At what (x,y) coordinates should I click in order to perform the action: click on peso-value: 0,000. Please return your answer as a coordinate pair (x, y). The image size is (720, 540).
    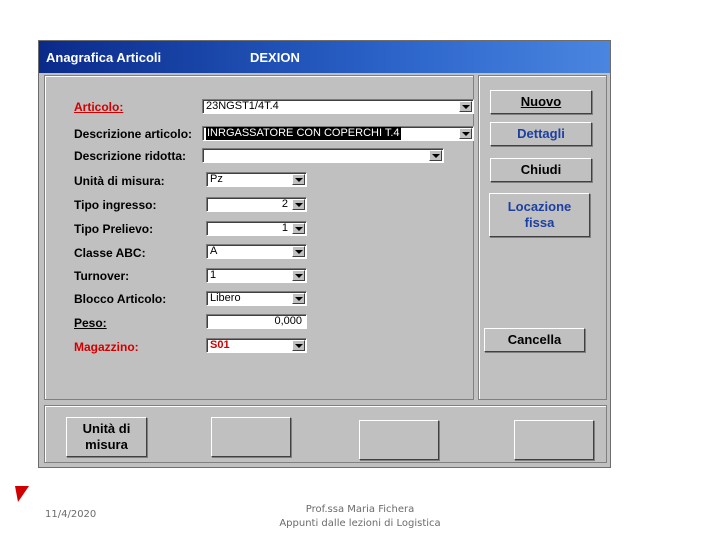
    Looking at the image, I should click on (288, 321).